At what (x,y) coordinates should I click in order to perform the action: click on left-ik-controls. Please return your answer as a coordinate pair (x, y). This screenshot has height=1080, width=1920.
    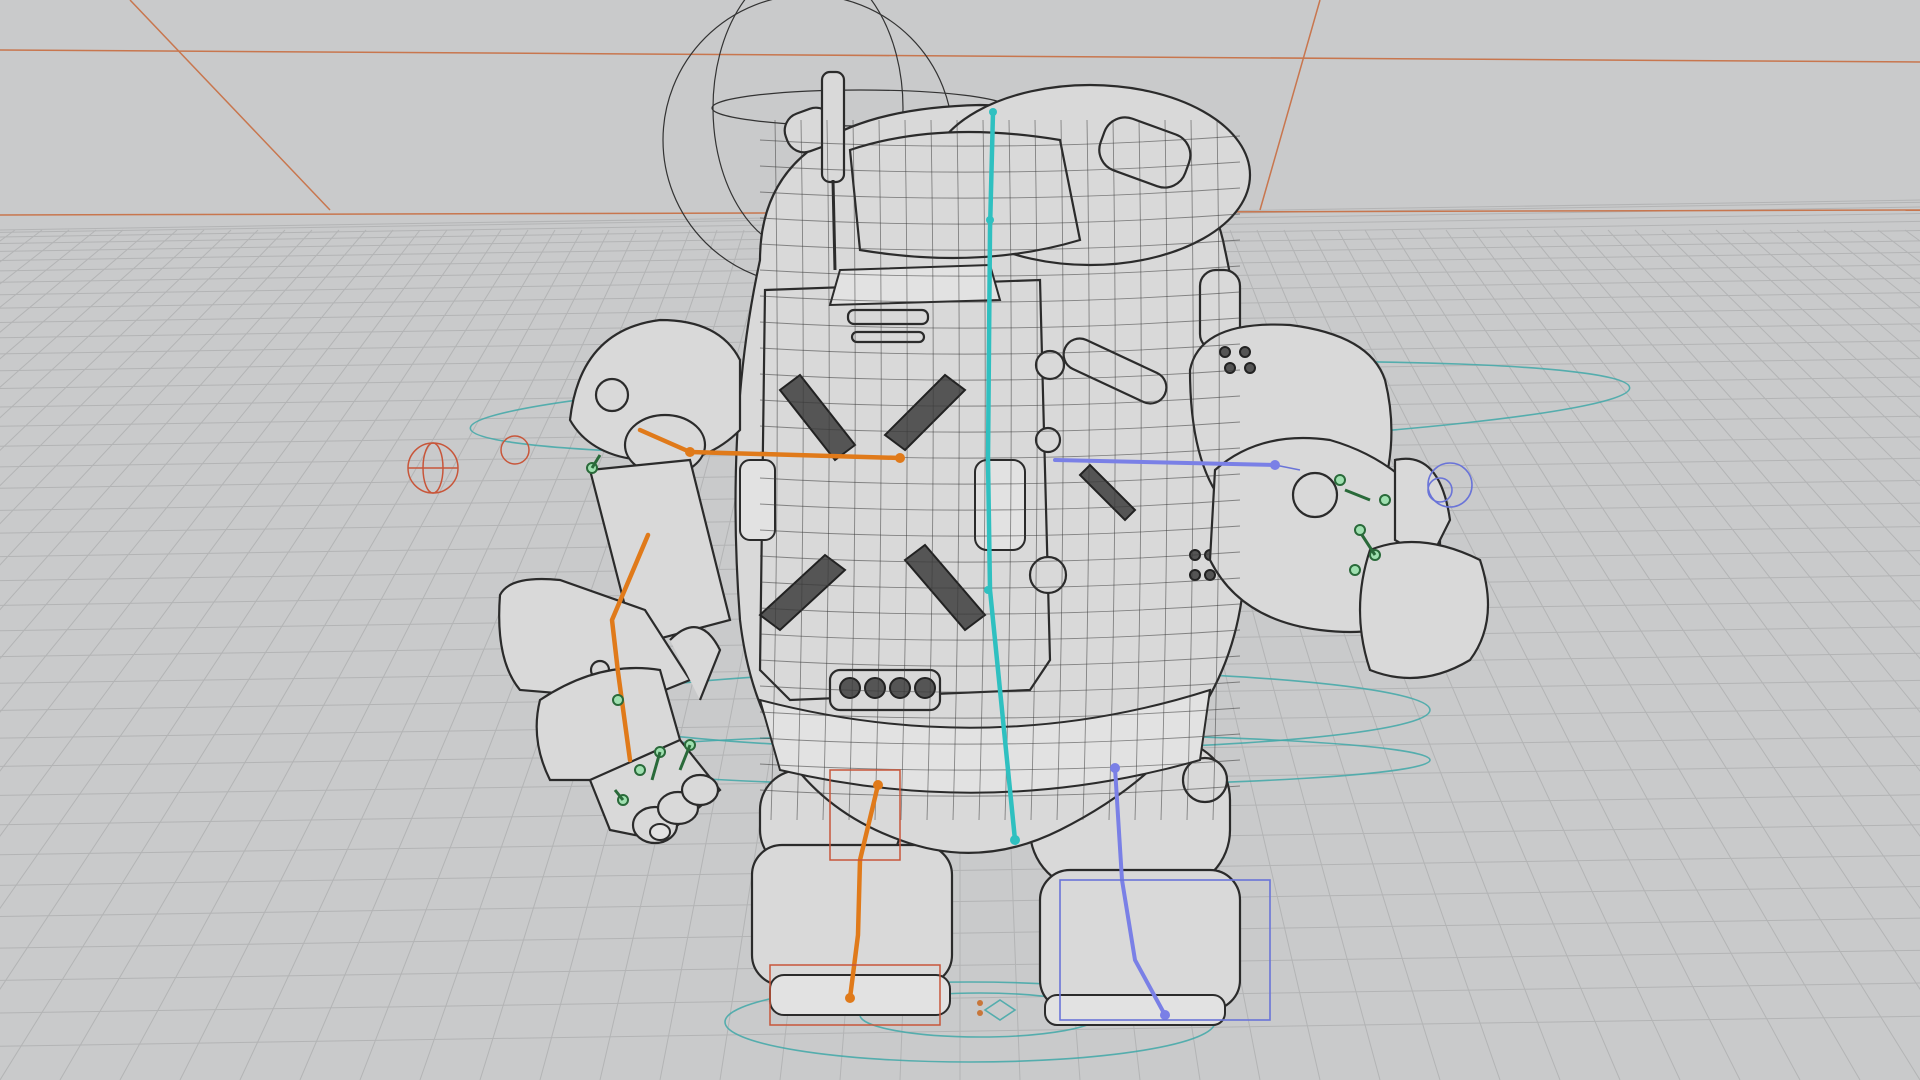
    Looking at the image, I should click on (468, 464).